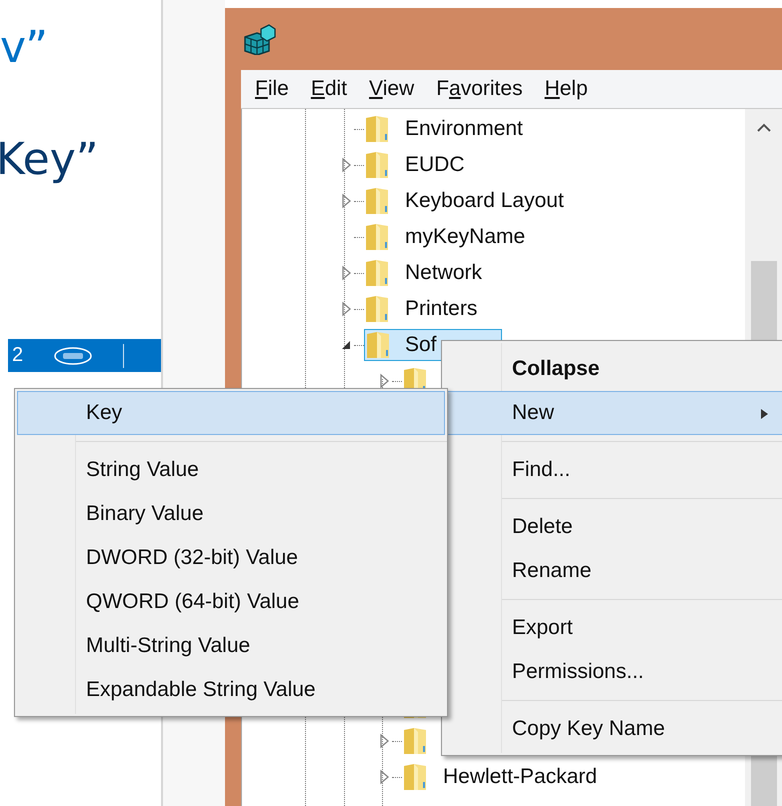  What do you see at coordinates (231, 646) in the screenshot?
I see `menu-item: Multi-String Value` at bounding box center [231, 646].